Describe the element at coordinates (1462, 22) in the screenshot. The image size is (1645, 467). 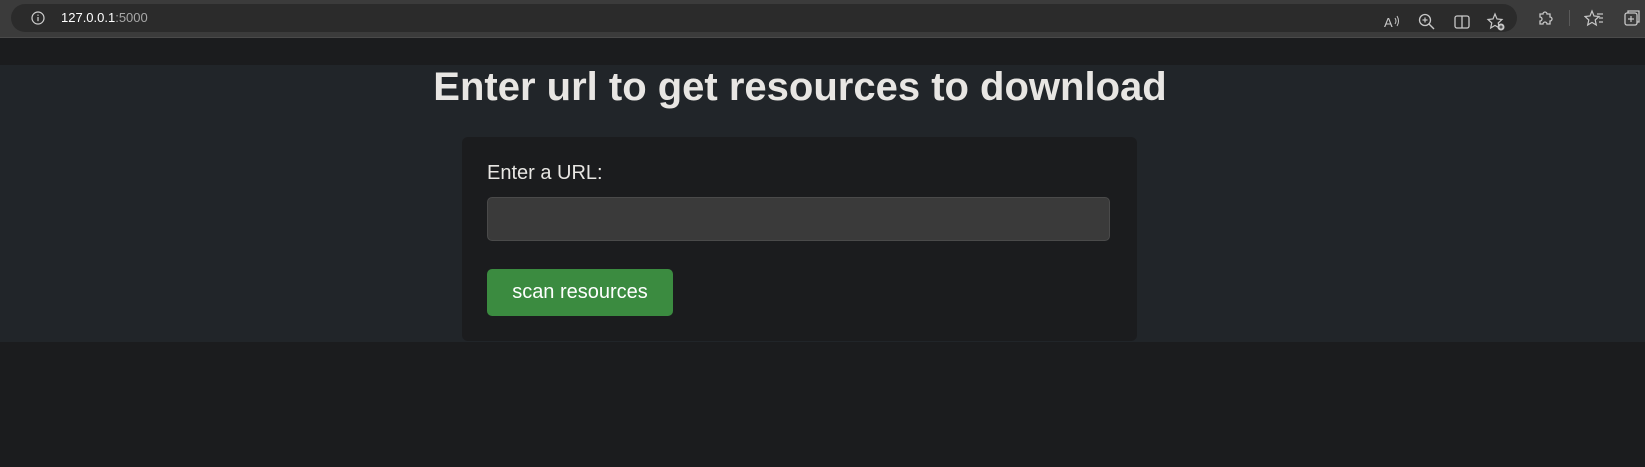
I see `split-screen-icon` at that location.